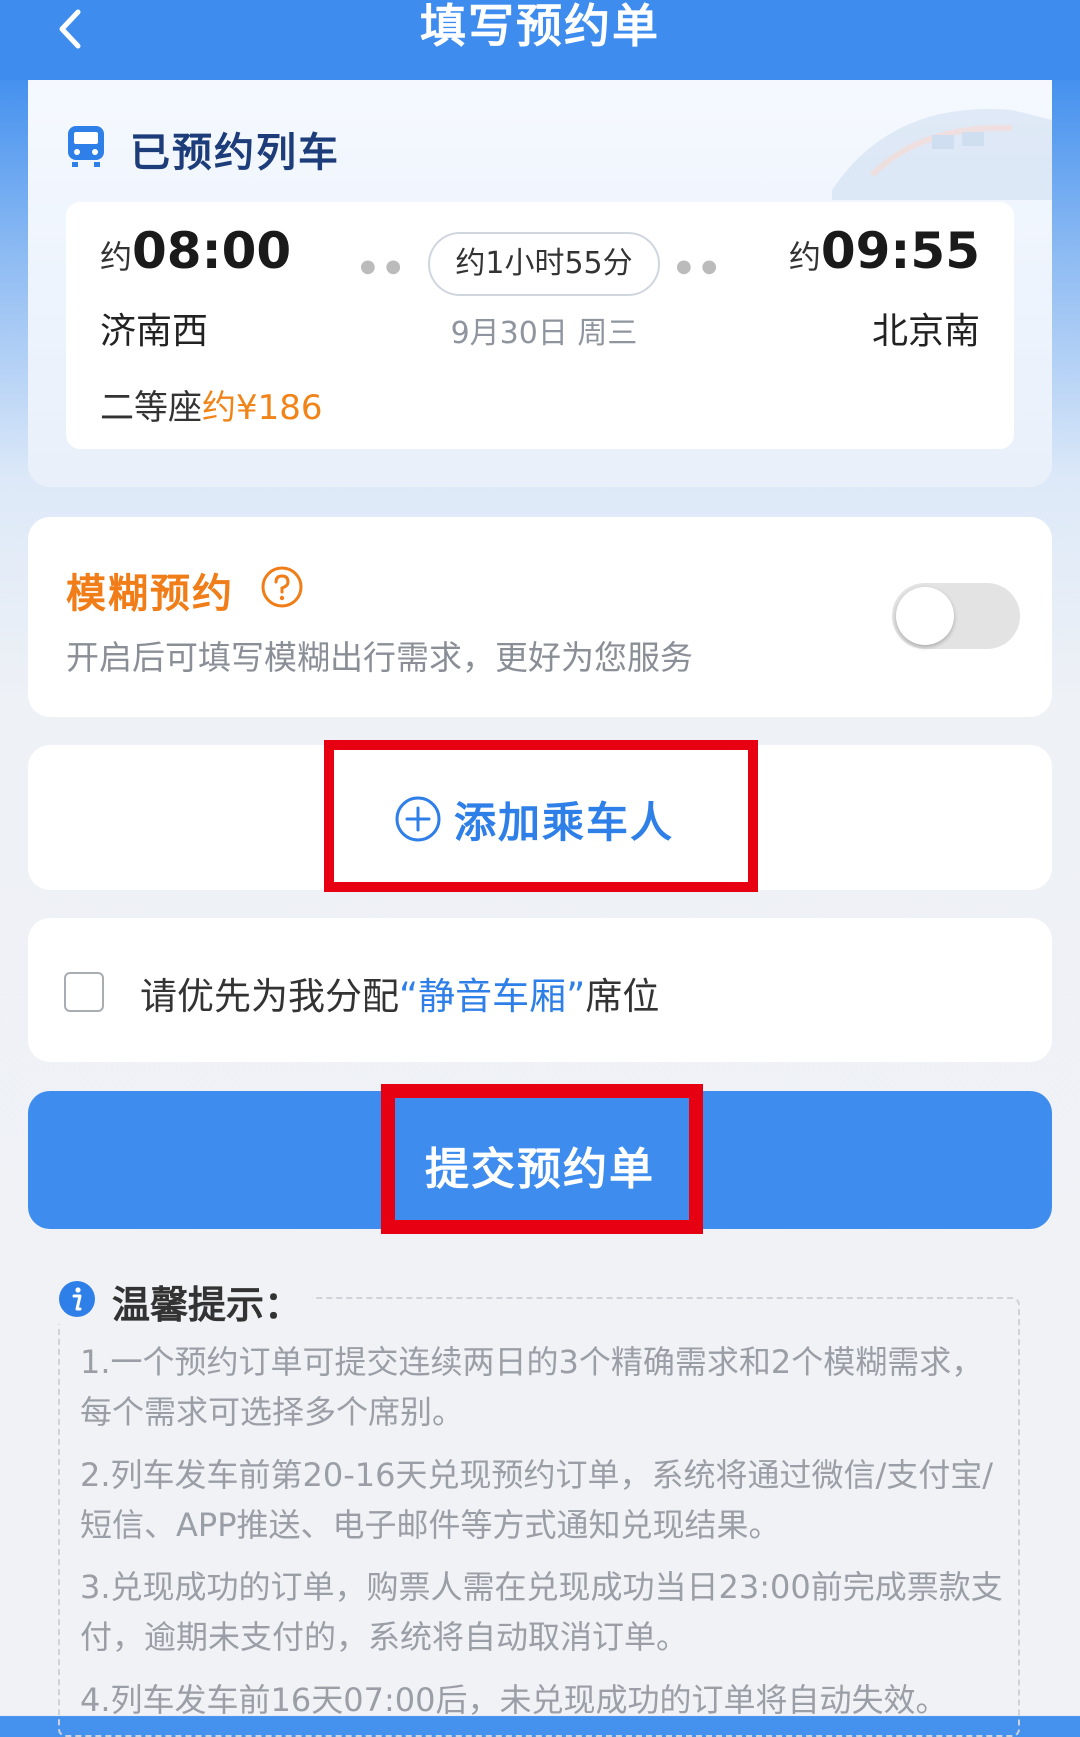 The image size is (1080, 1737). What do you see at coordinates (942, 154) in the screenshot?
I see `train-illustration-icon` at bounding box center [942, 154].